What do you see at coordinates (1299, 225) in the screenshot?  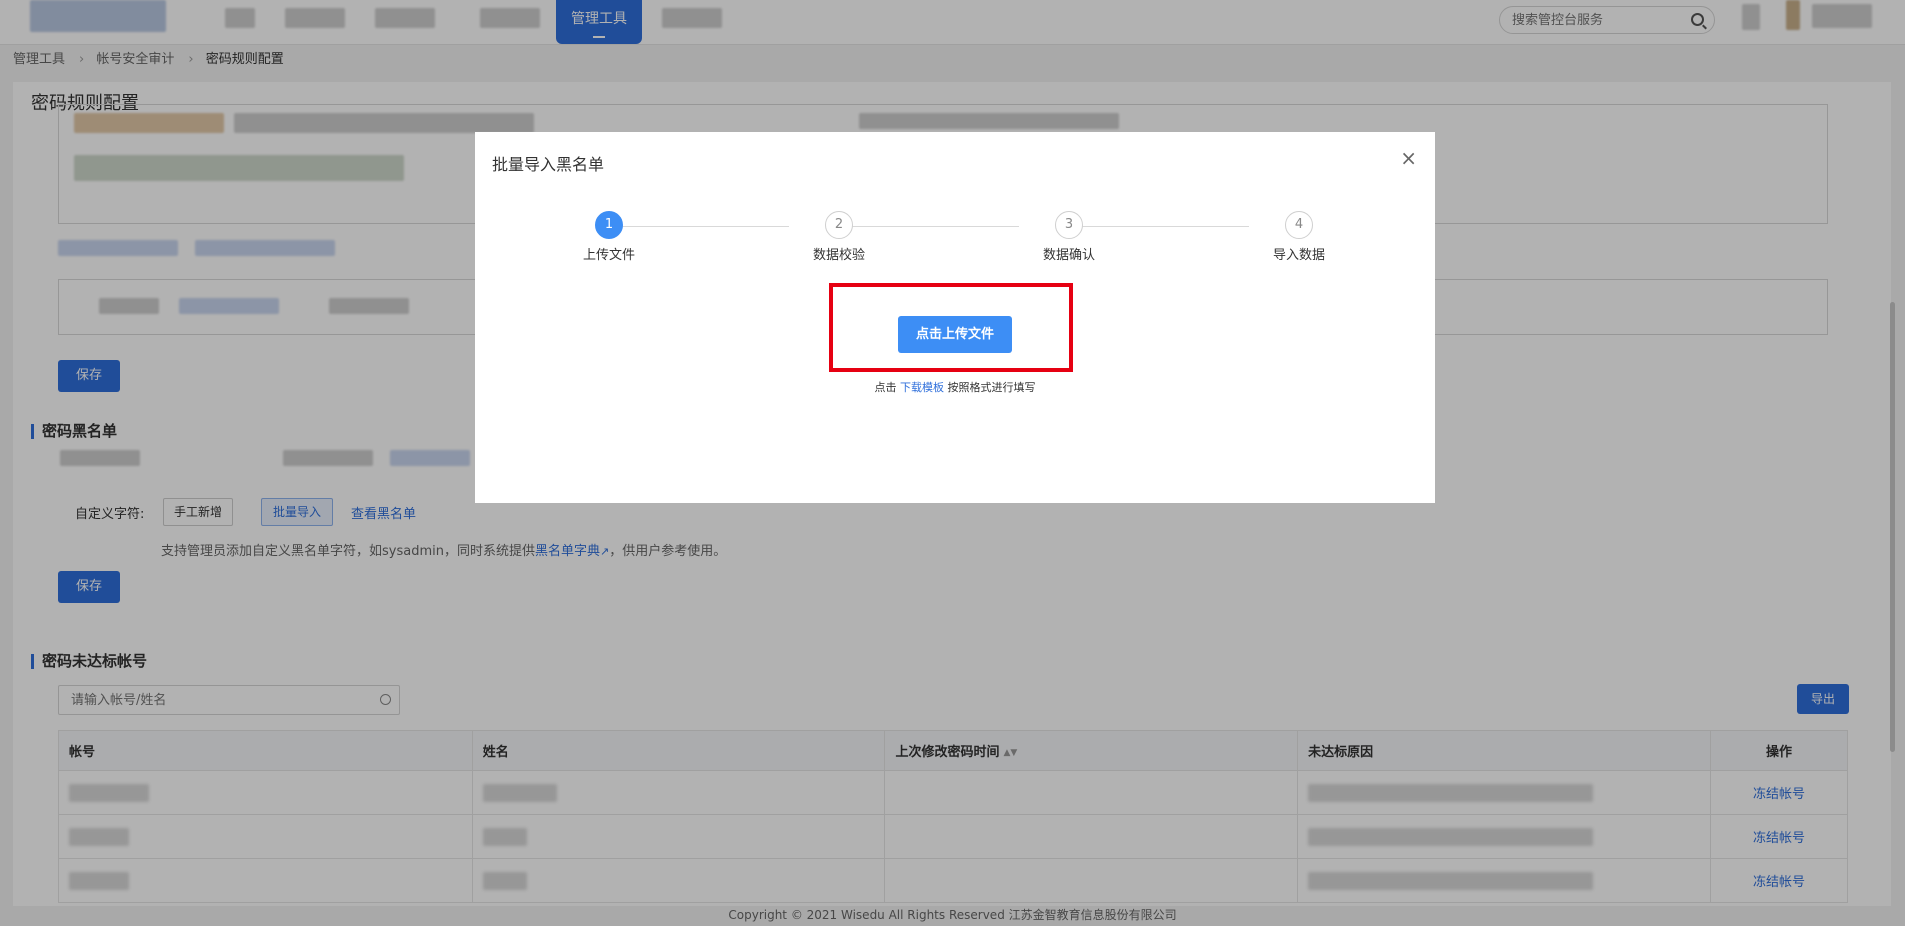 I see `step-number: 4` at bounding box center [1299, 225].